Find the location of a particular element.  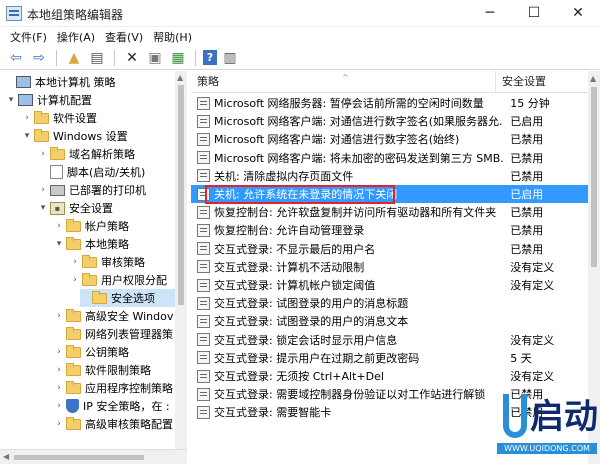

policy-name: 交互式登录: 需要智能卡 is located at coordinates (273, 413).